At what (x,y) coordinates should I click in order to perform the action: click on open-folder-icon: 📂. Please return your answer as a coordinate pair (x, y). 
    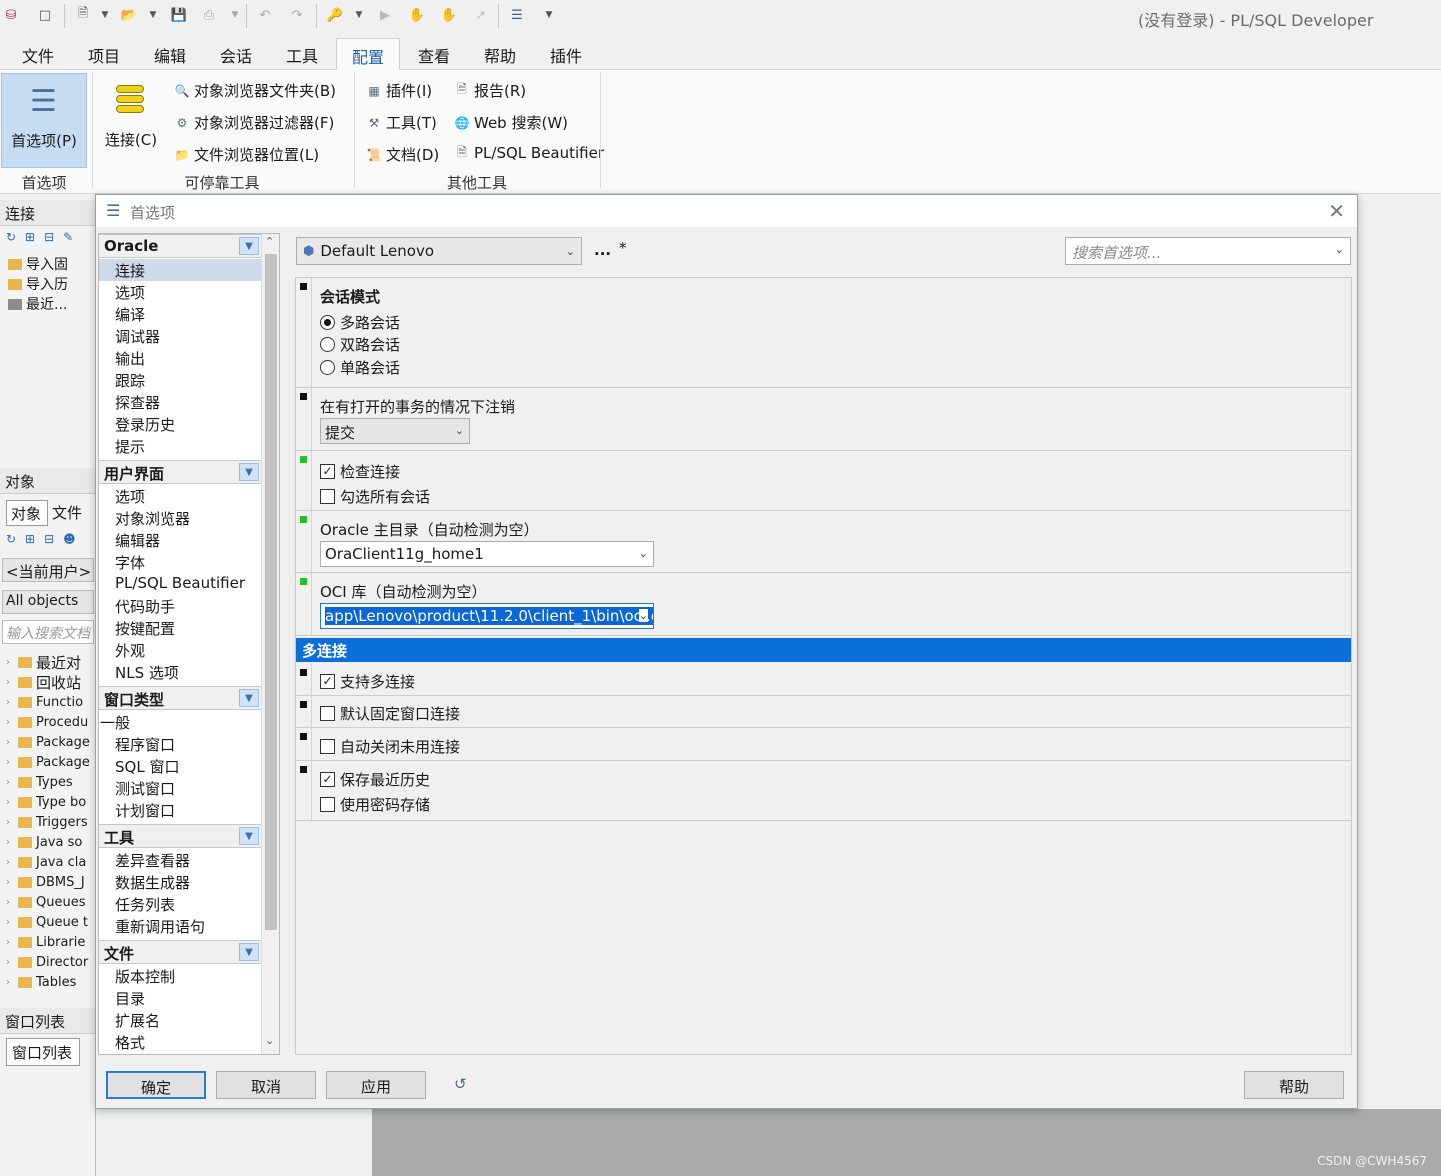
    Looking at the image, I should click on (129, 15).